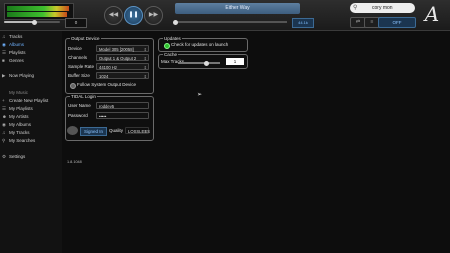 The width and height of the screenshot is (450, 253). Describe the element at coordinates (171, 54) in the screenshot. I see `cache-title: Cache` at that location.